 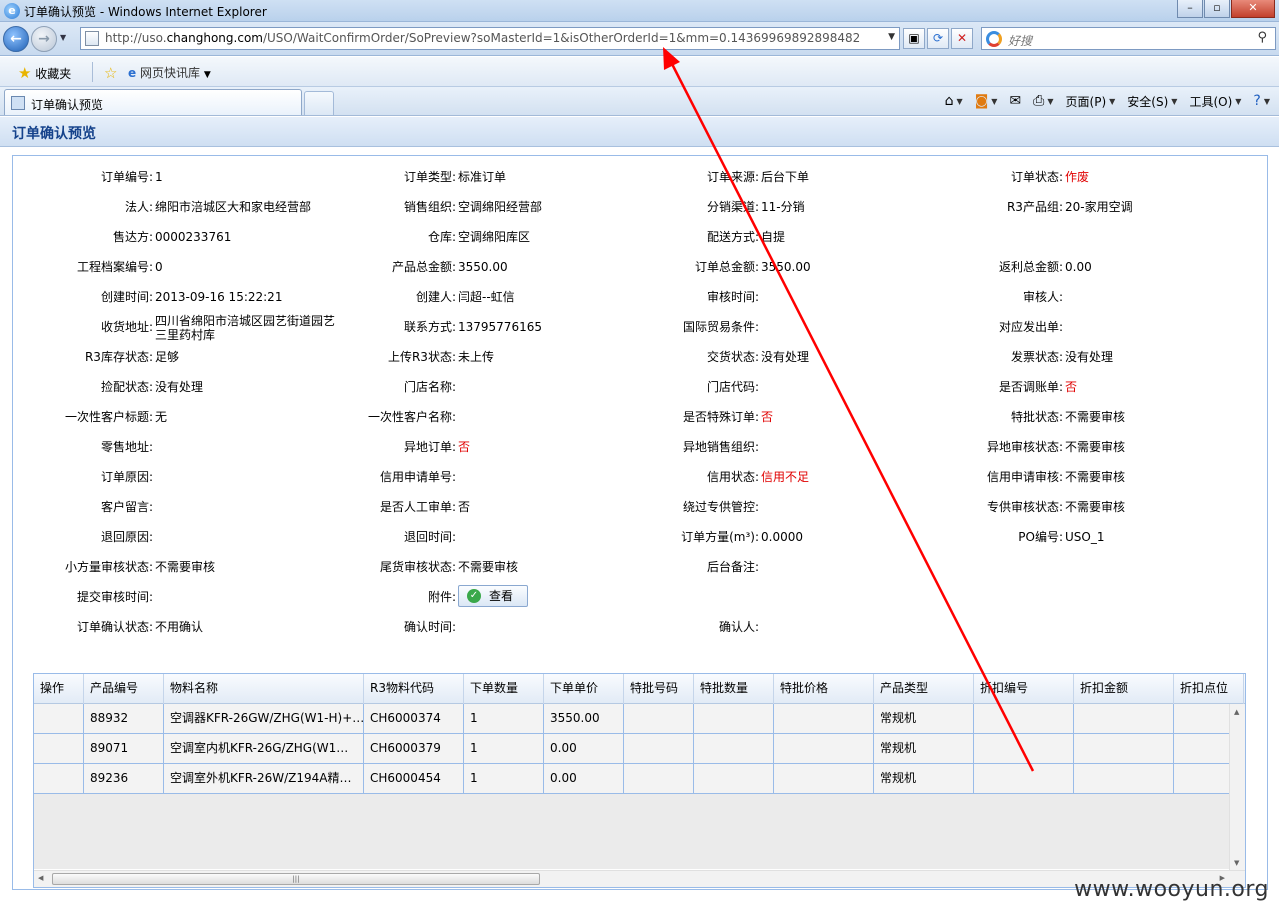 What do you see at coordinates (782, 537) in the screenshot?
I see `field-value: 0.0000` at bounding box center [782, 537].